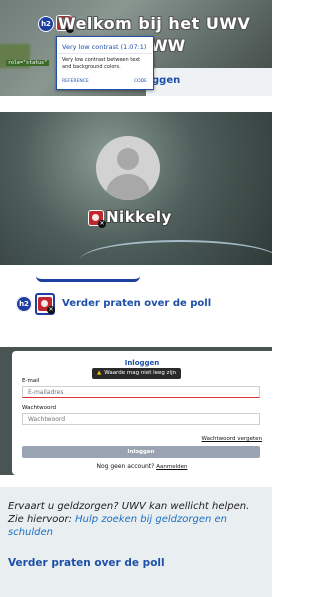  Describe the element at coordinates (99, 373) in the screenshot. I see `warning-icon: ▲` at that location.